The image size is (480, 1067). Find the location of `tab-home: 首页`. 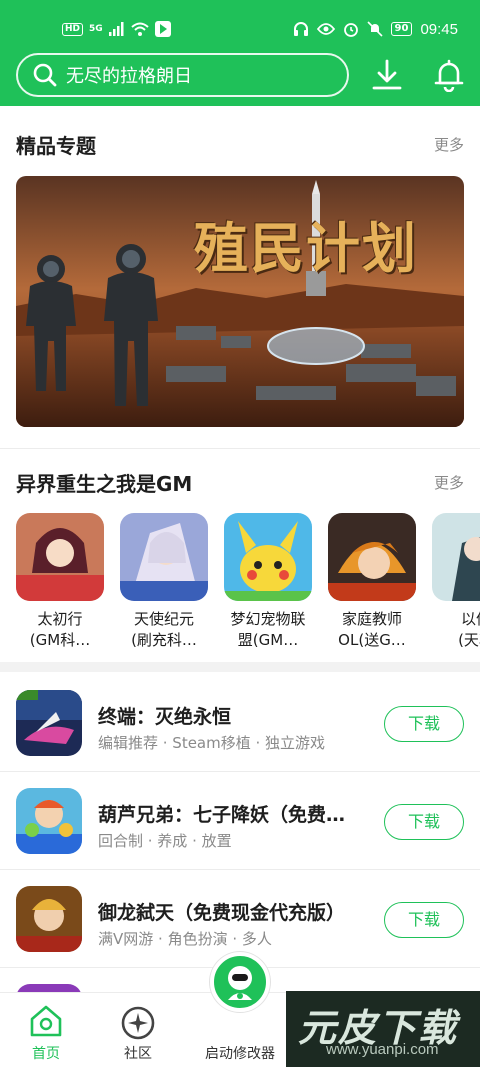

tab-home: 首页 is located at coordinates (50, 1030).